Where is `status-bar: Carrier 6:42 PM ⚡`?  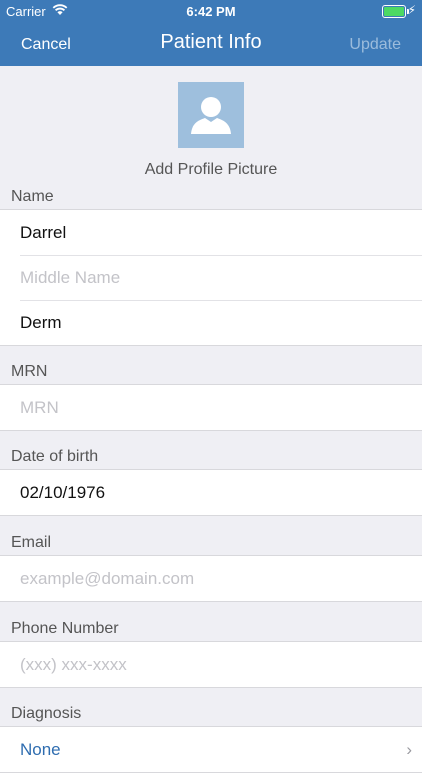 status-bar: Carrier 6:42 PM ⚡ is located at coordinates (211, 11).